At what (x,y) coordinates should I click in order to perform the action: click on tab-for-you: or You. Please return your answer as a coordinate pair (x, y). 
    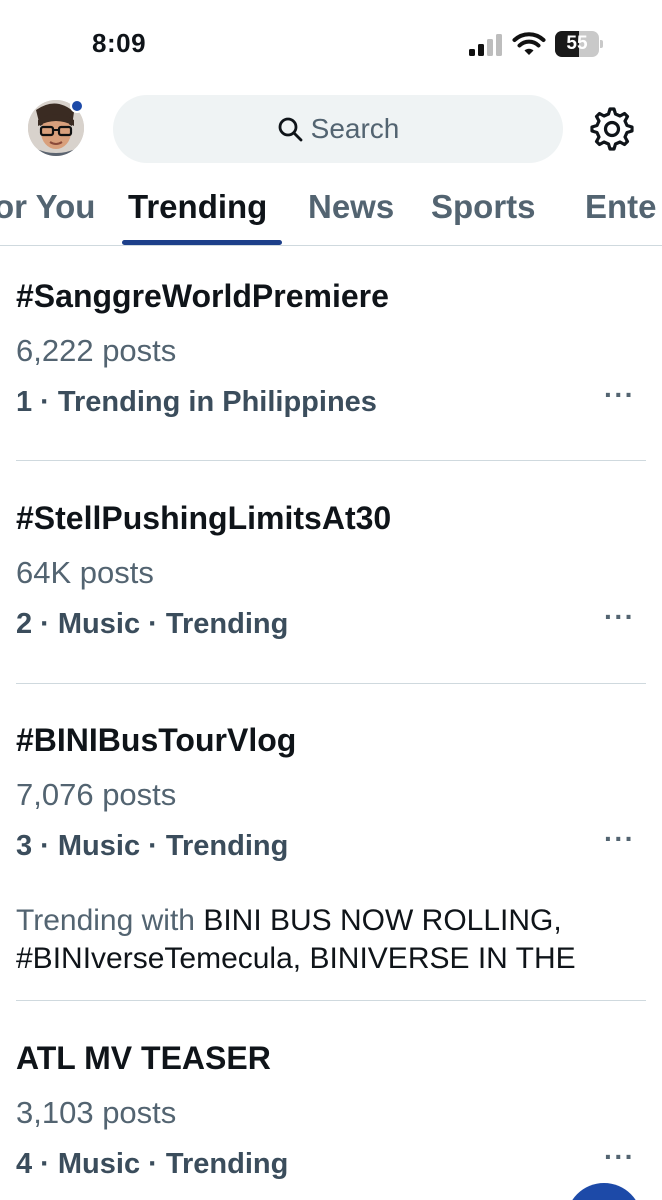
    Looking at the image, I should click on (47, 207).